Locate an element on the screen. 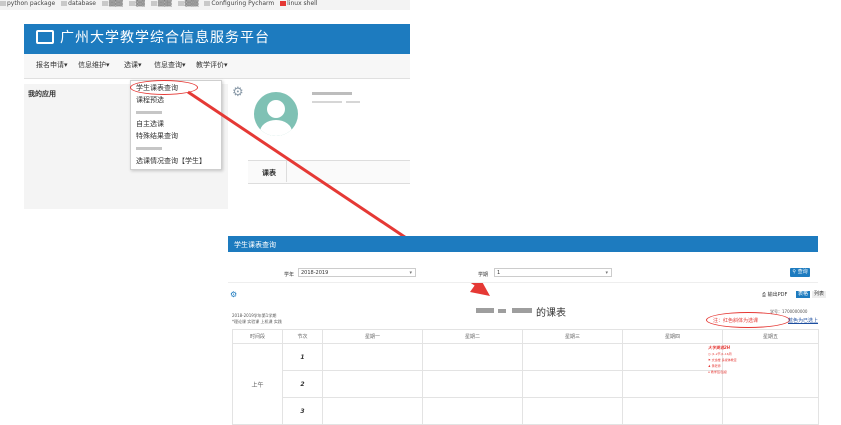  user-icon: ♟ is located at coordinates (709, 366).